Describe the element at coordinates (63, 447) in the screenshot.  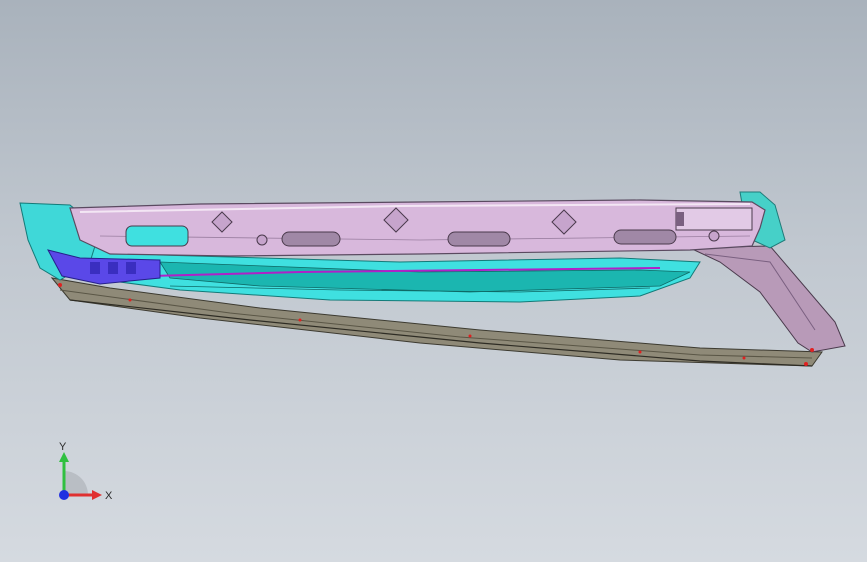
I see `y-axis-label: Y` at that location.